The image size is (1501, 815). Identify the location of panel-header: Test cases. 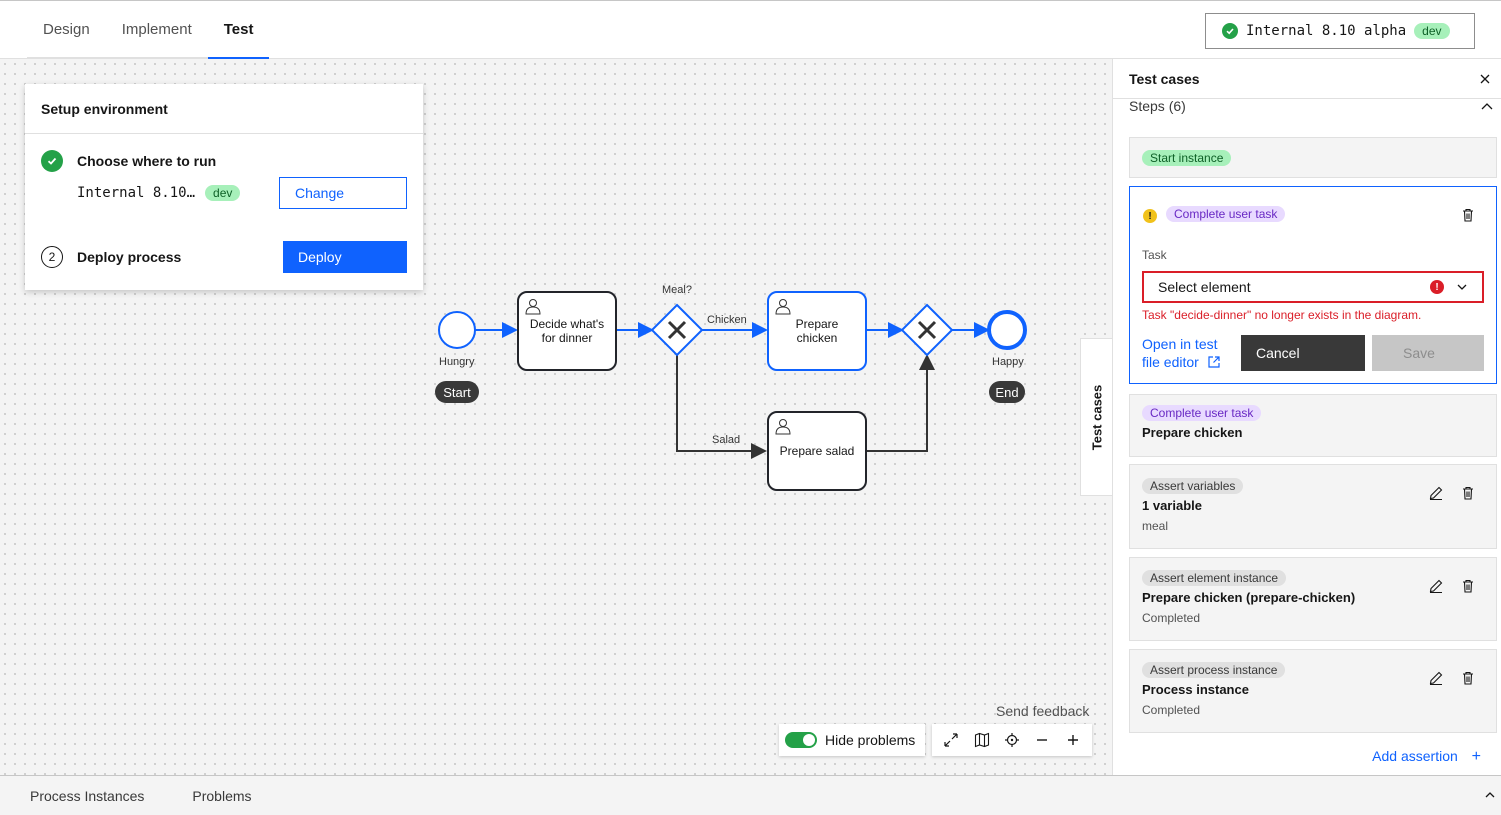
(1307, 79).